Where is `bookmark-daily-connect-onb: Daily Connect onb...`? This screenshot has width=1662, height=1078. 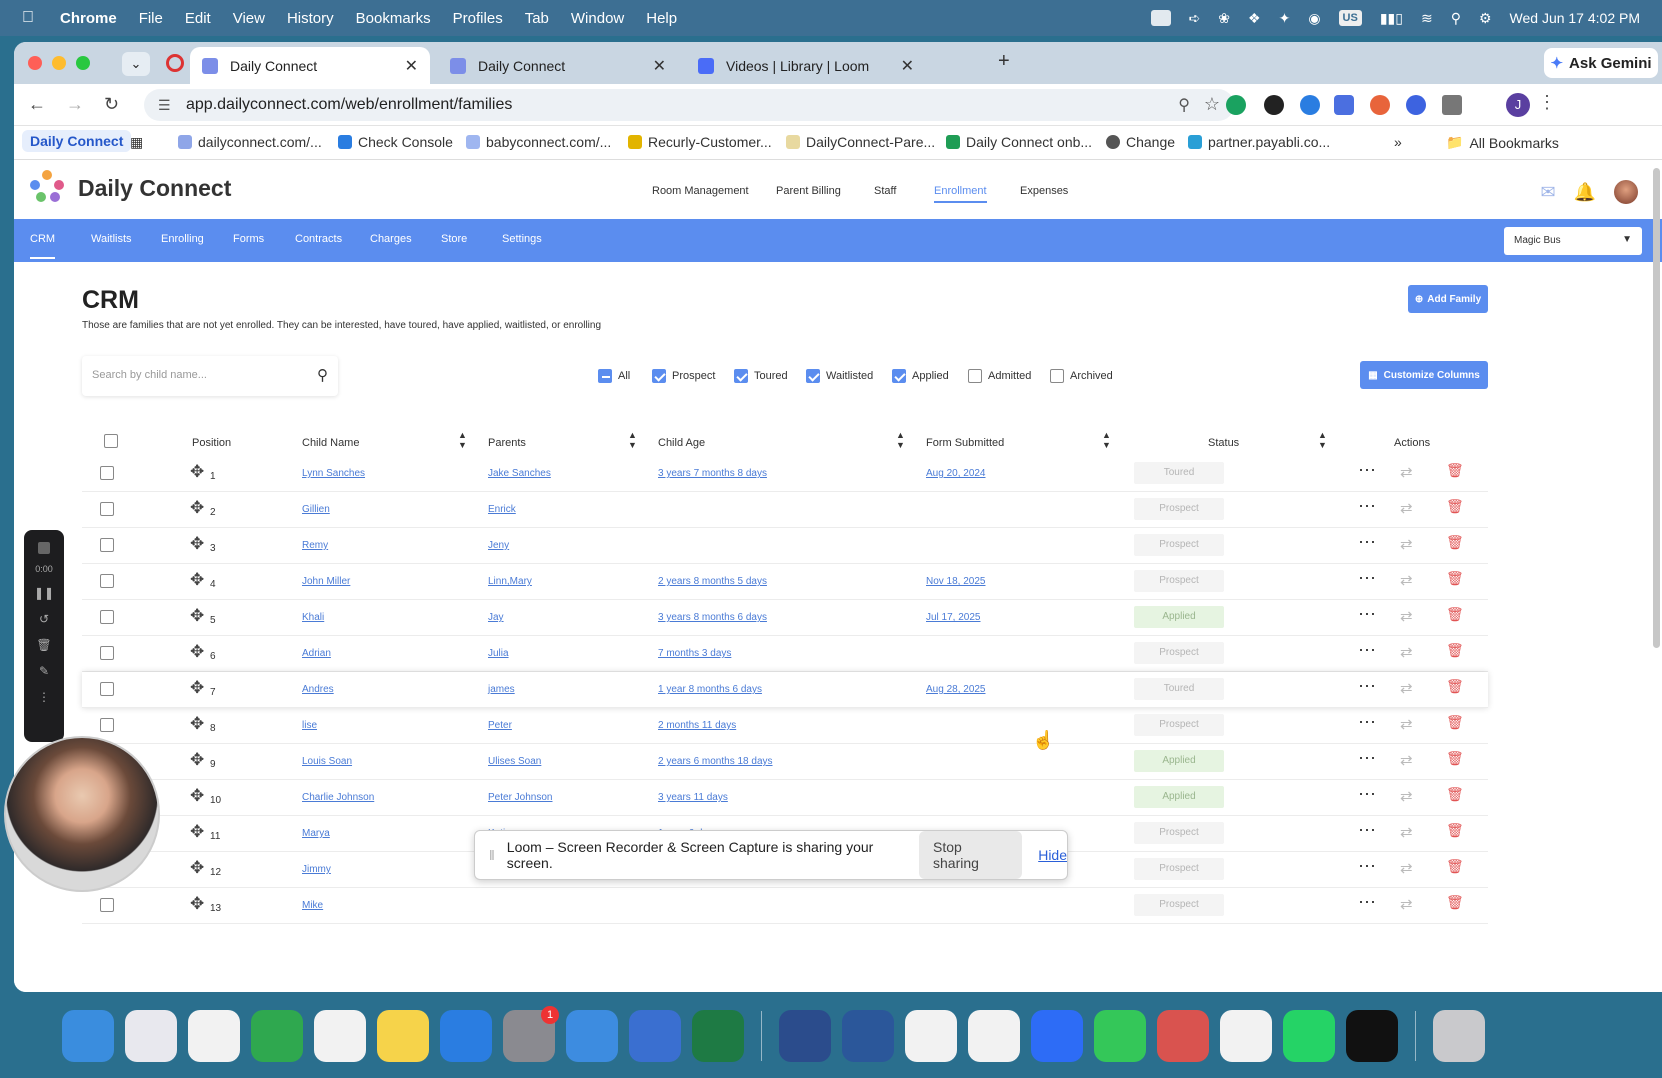
bookmark-daily-connect-onb: Daily Connect onb... is located at coordinates (1019, 142).